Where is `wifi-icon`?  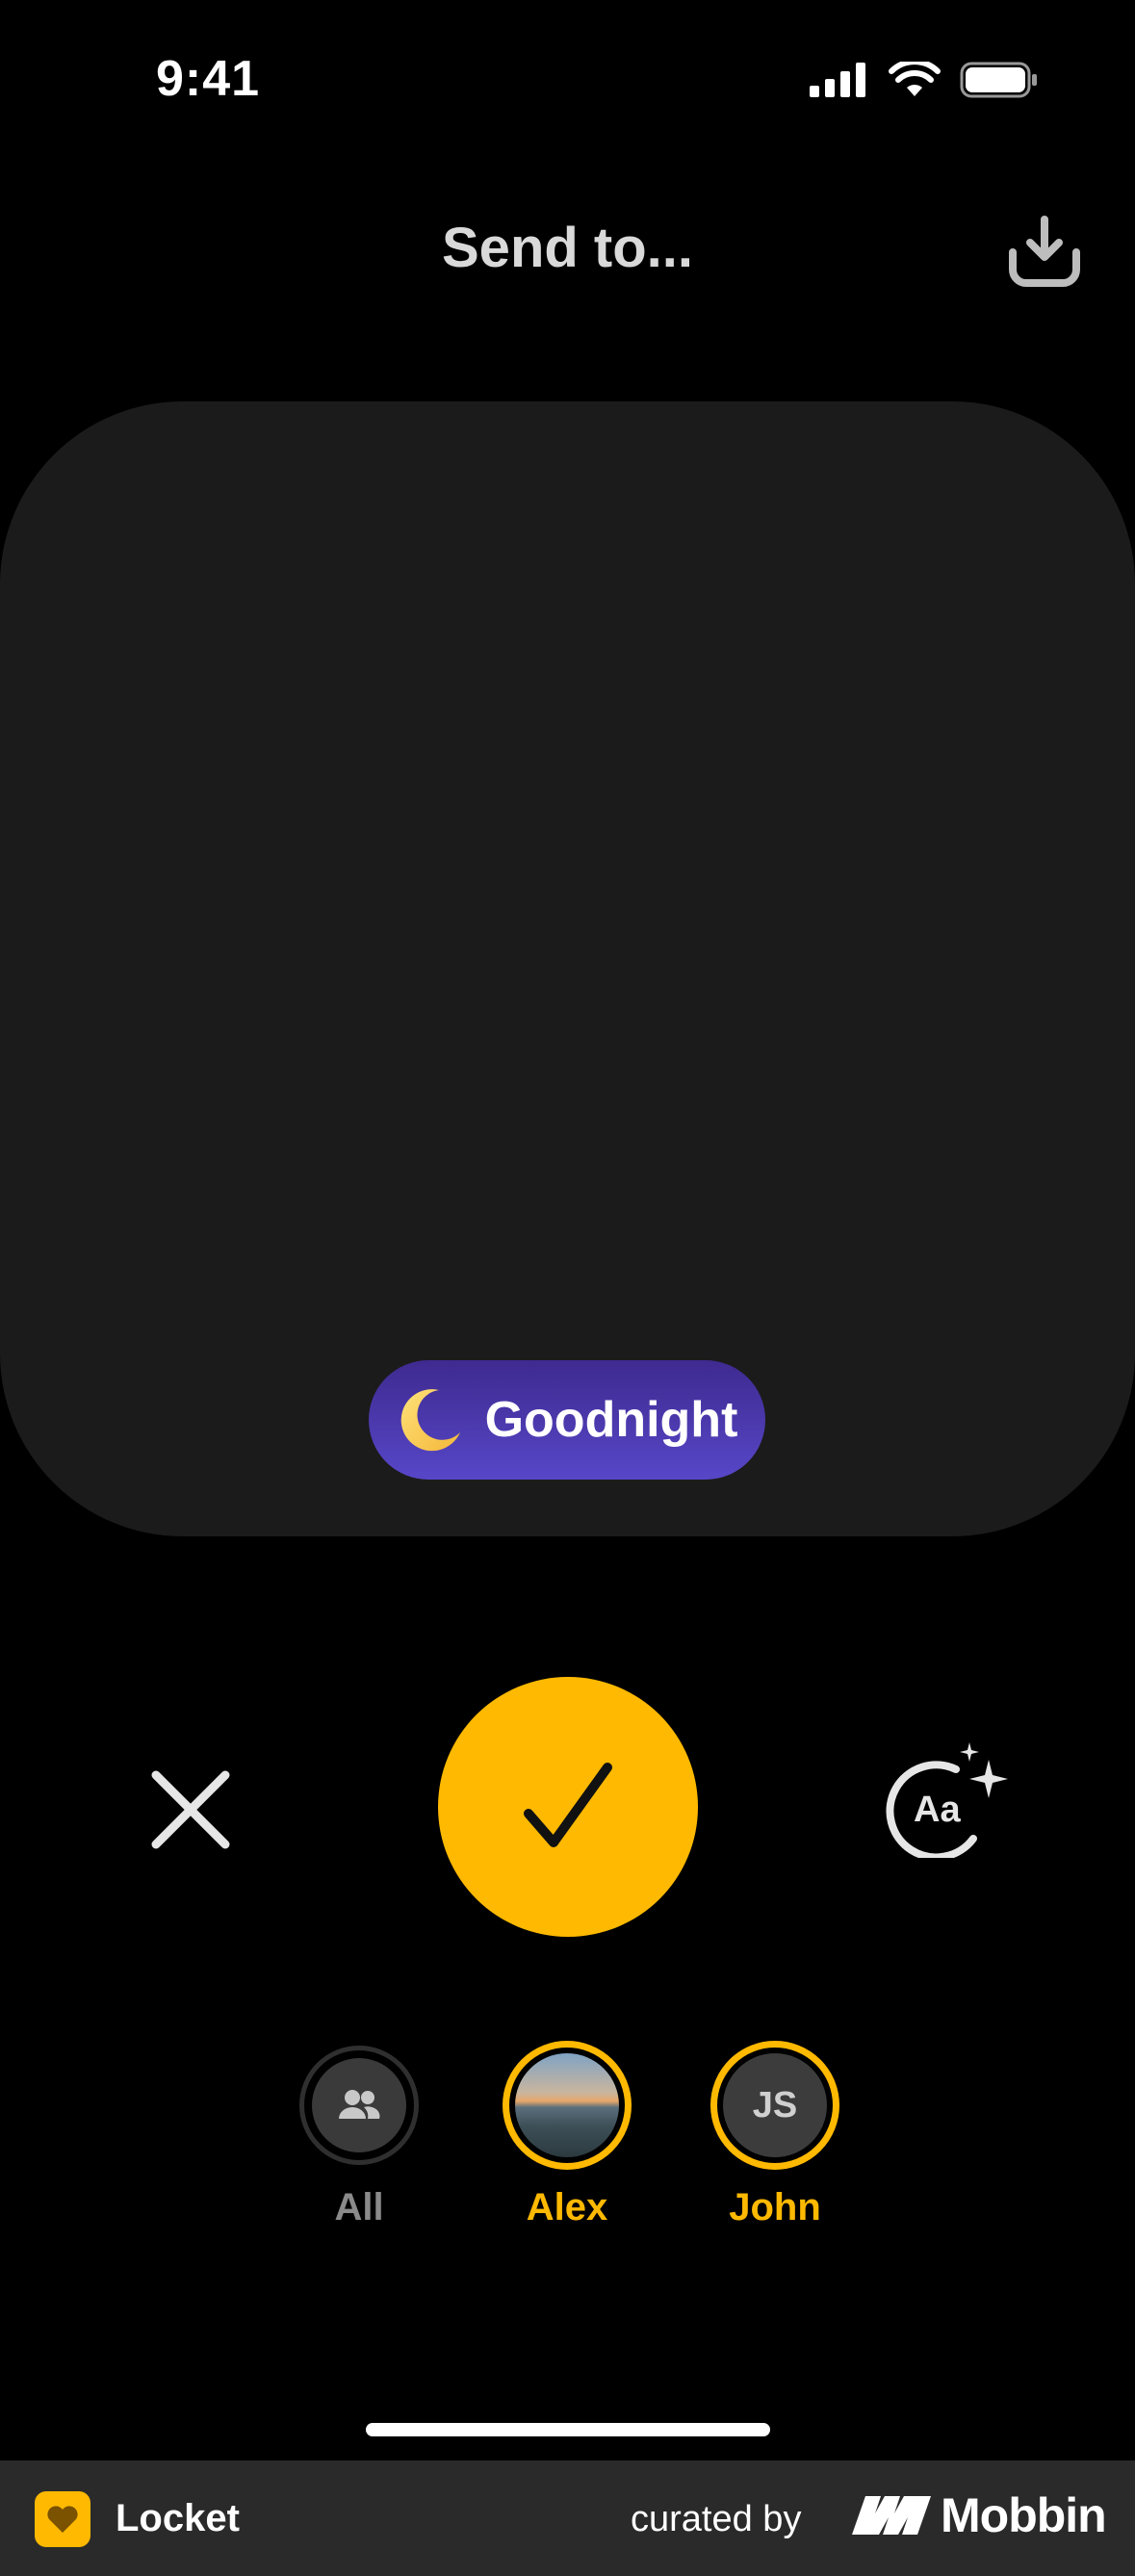 wifi-icon is located at coordinates (915, 79).